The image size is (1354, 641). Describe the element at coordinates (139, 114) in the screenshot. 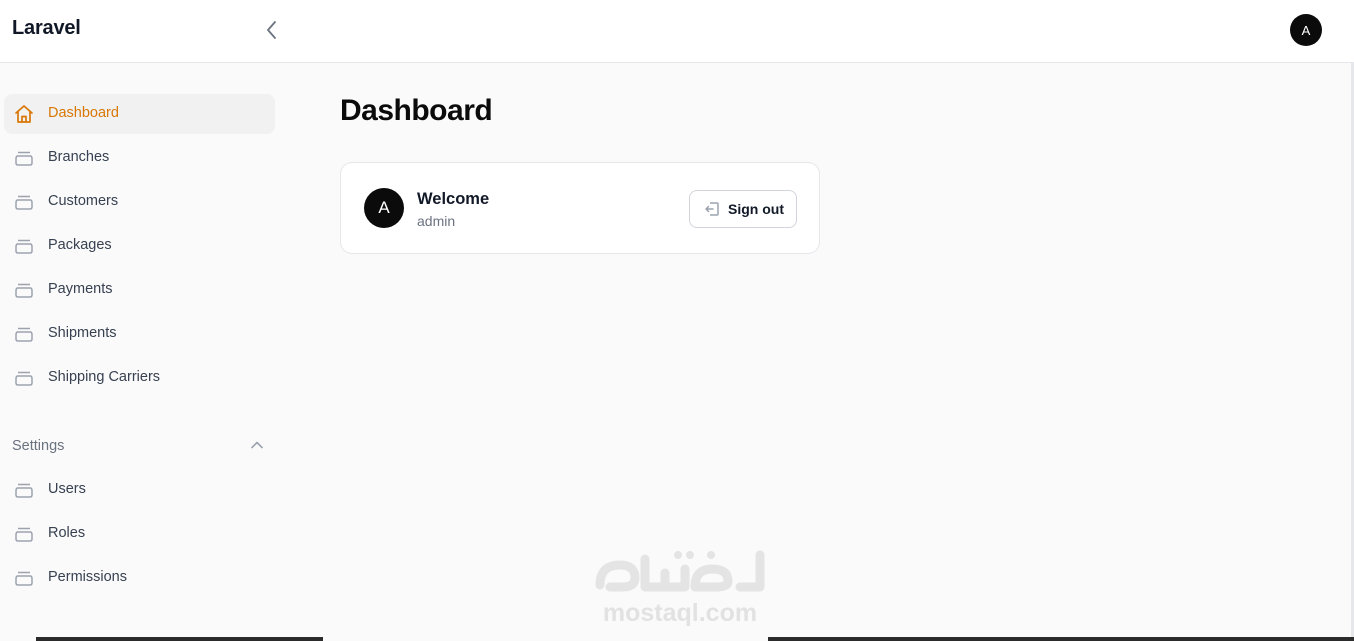

I see `sidebar-item-dashboard: Dashboard` at that location.